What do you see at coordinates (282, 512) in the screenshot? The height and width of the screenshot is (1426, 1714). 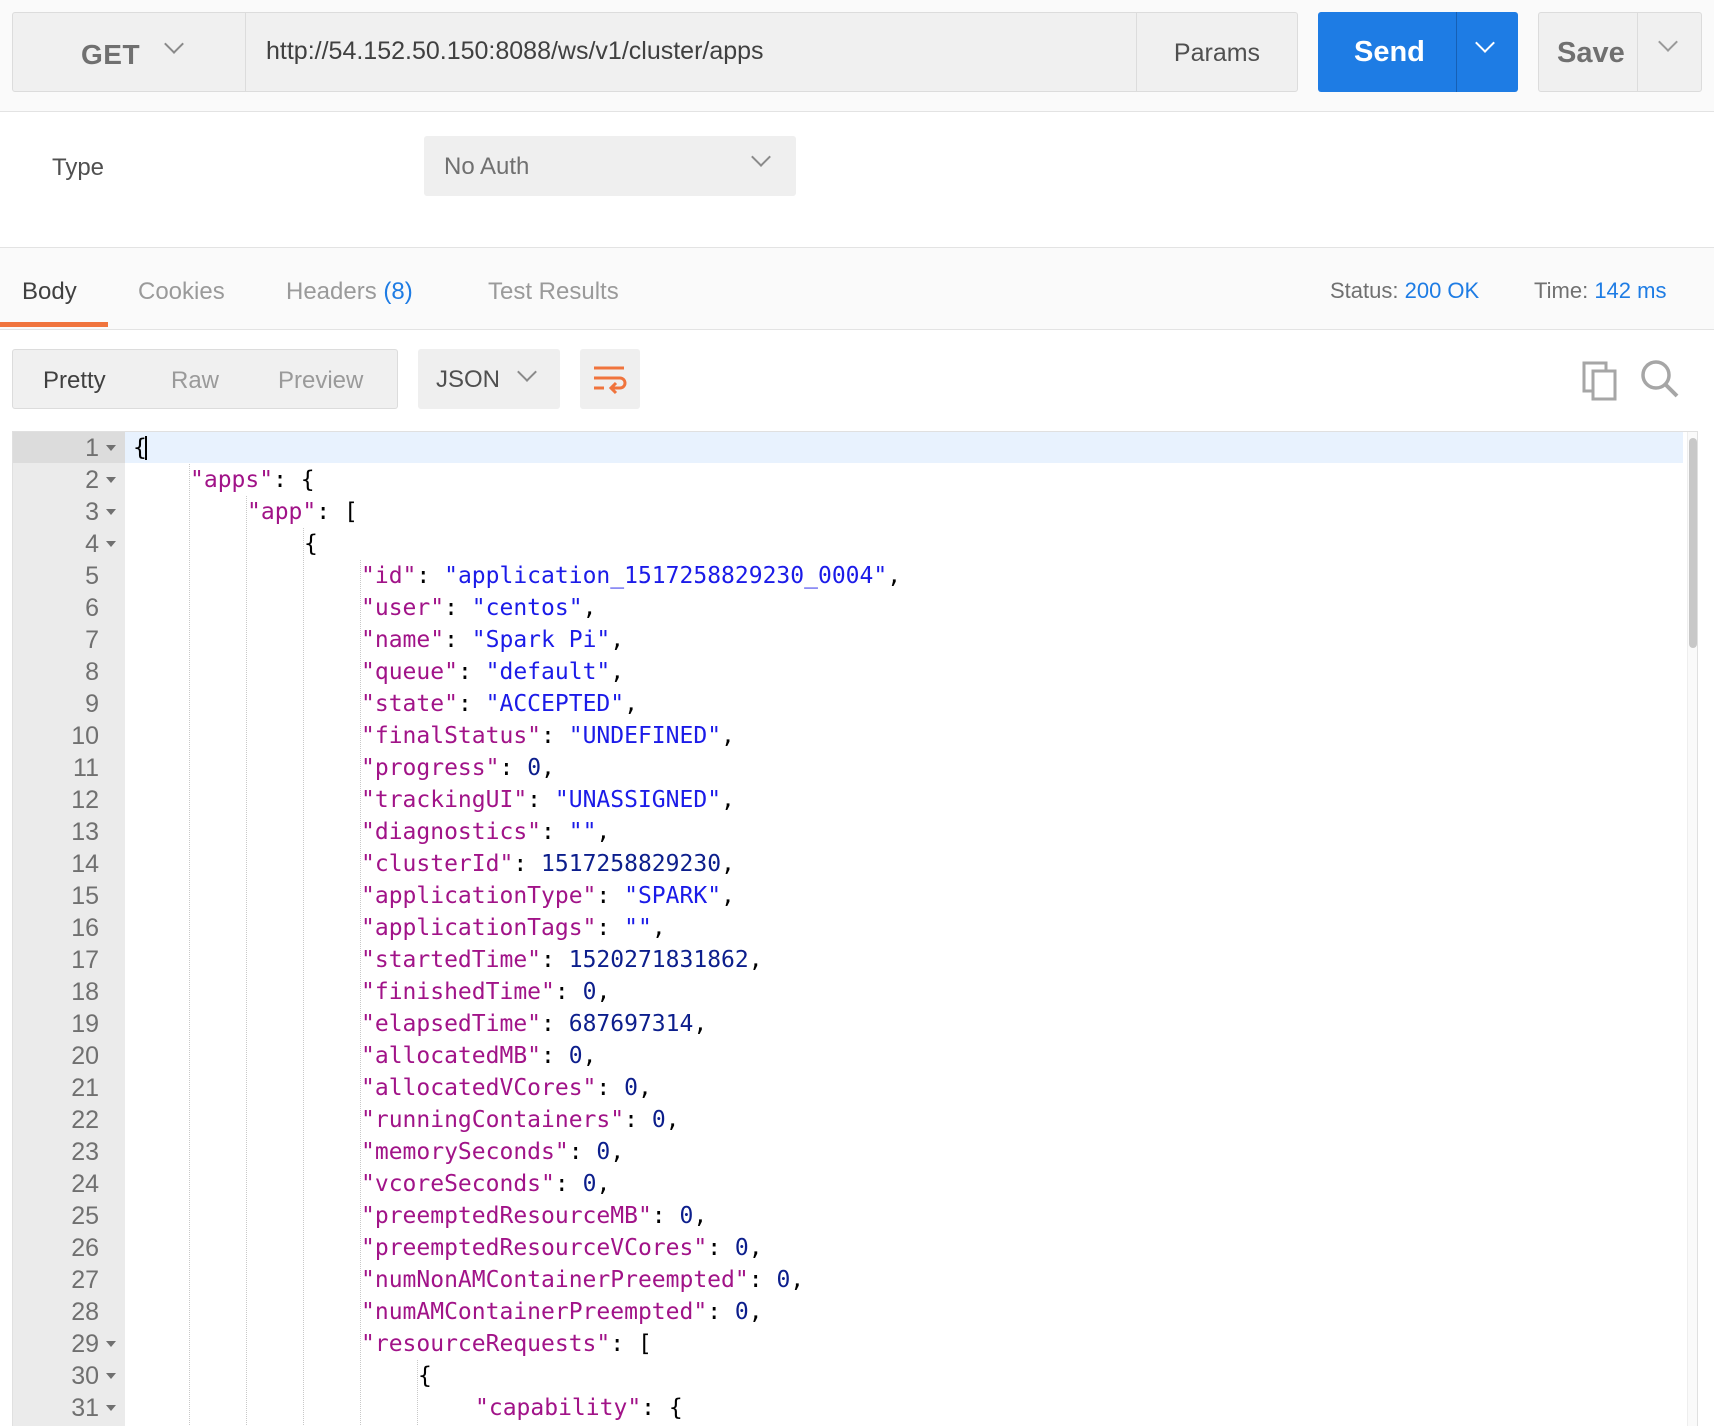 I see `json-key: "app"` at bounding box center [282, 512].